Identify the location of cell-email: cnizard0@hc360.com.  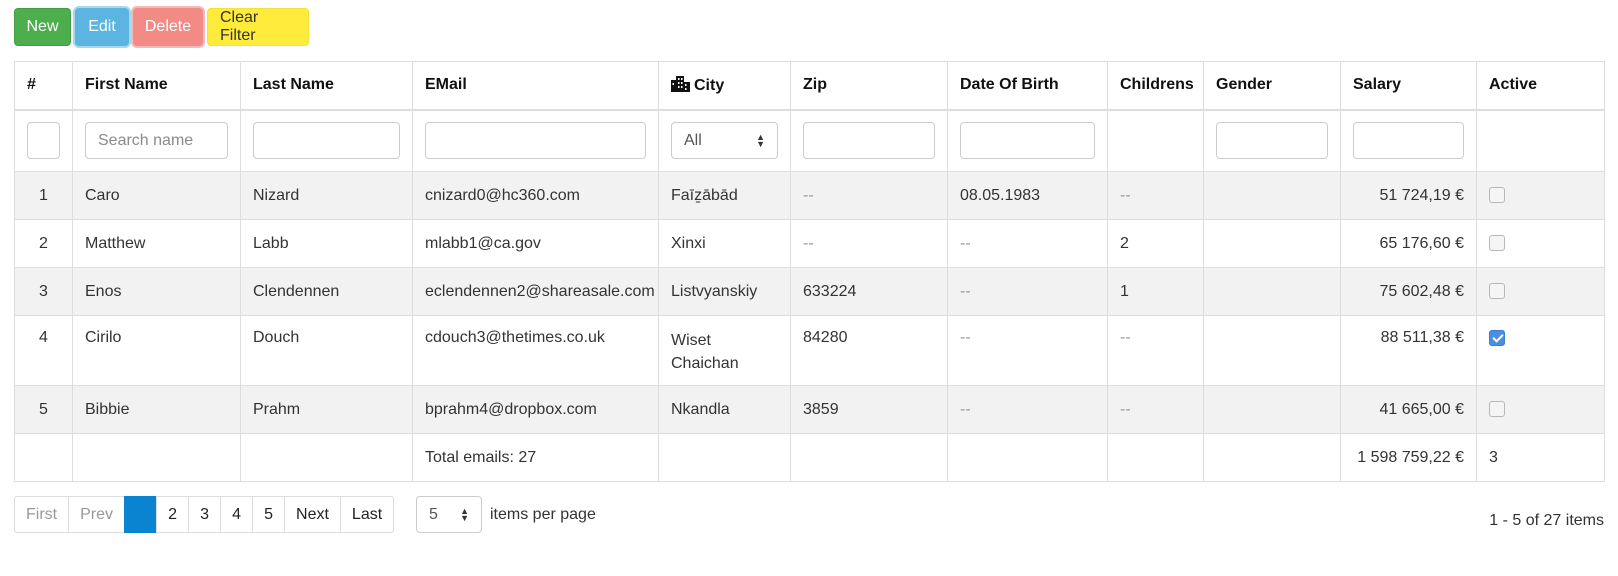
(535, 195).